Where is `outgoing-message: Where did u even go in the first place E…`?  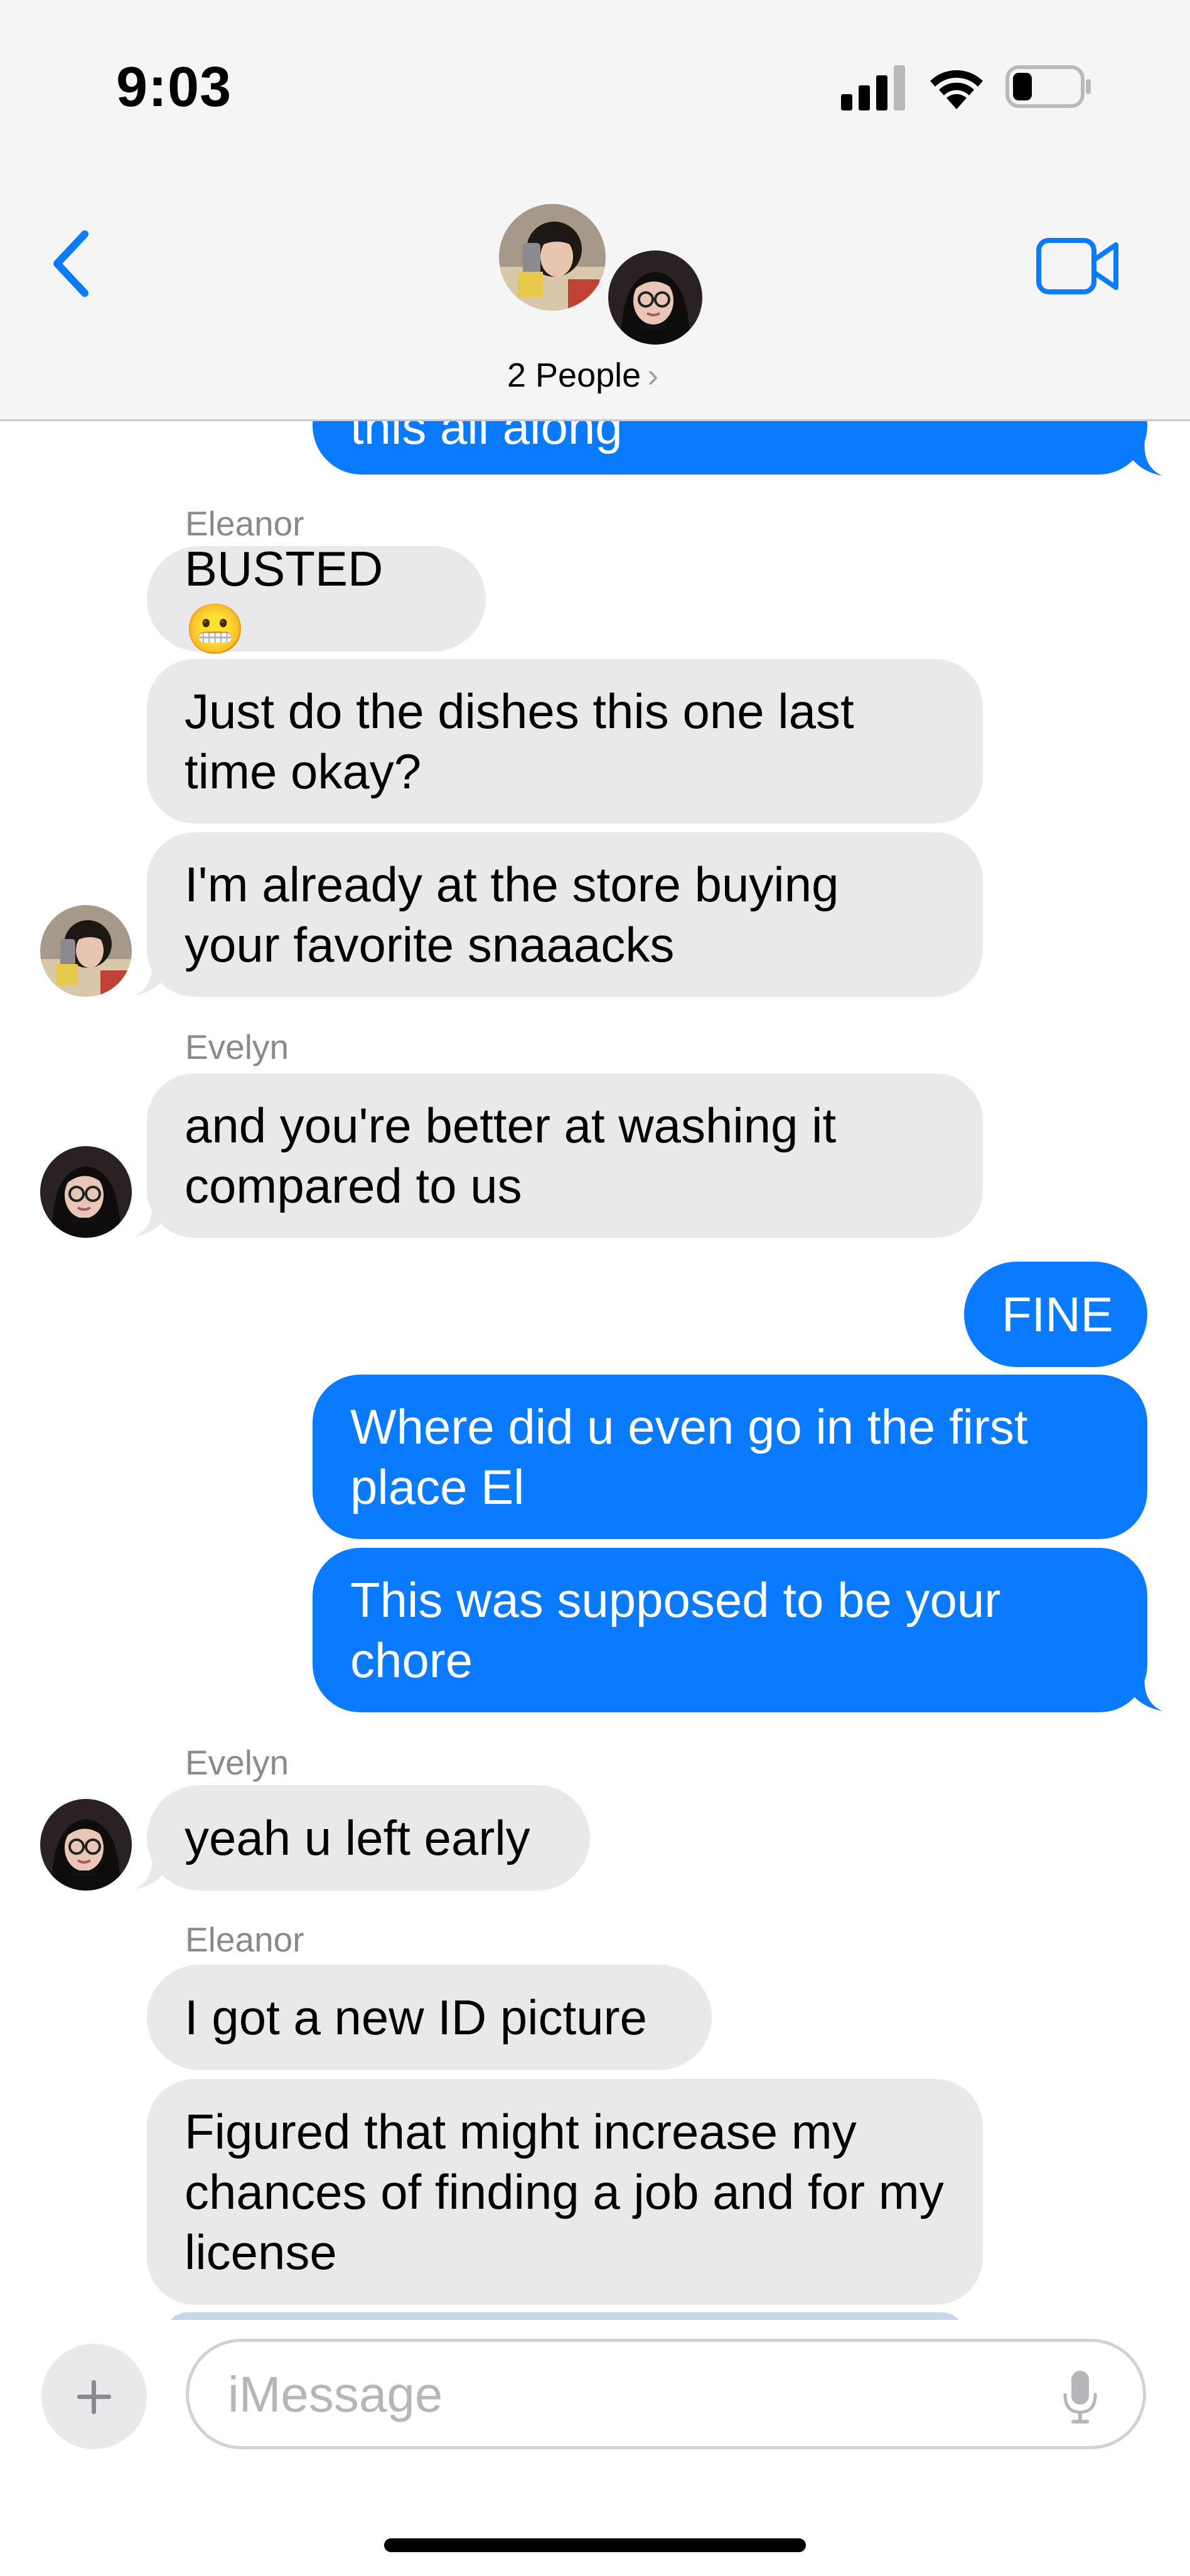
outgoing-message: Where did u even go in the first place E… is located at coordinates (730, 1457).